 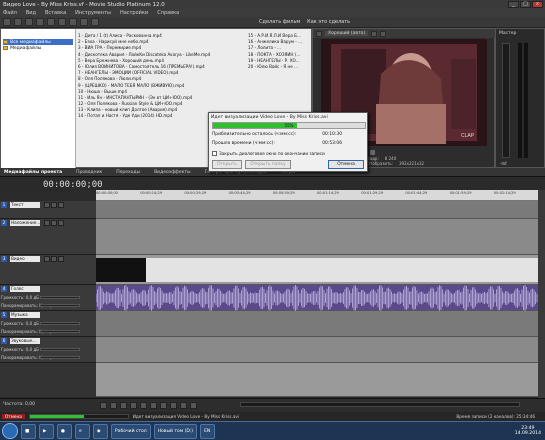 I want to click on undo-icon, so click(x=84, y=22).